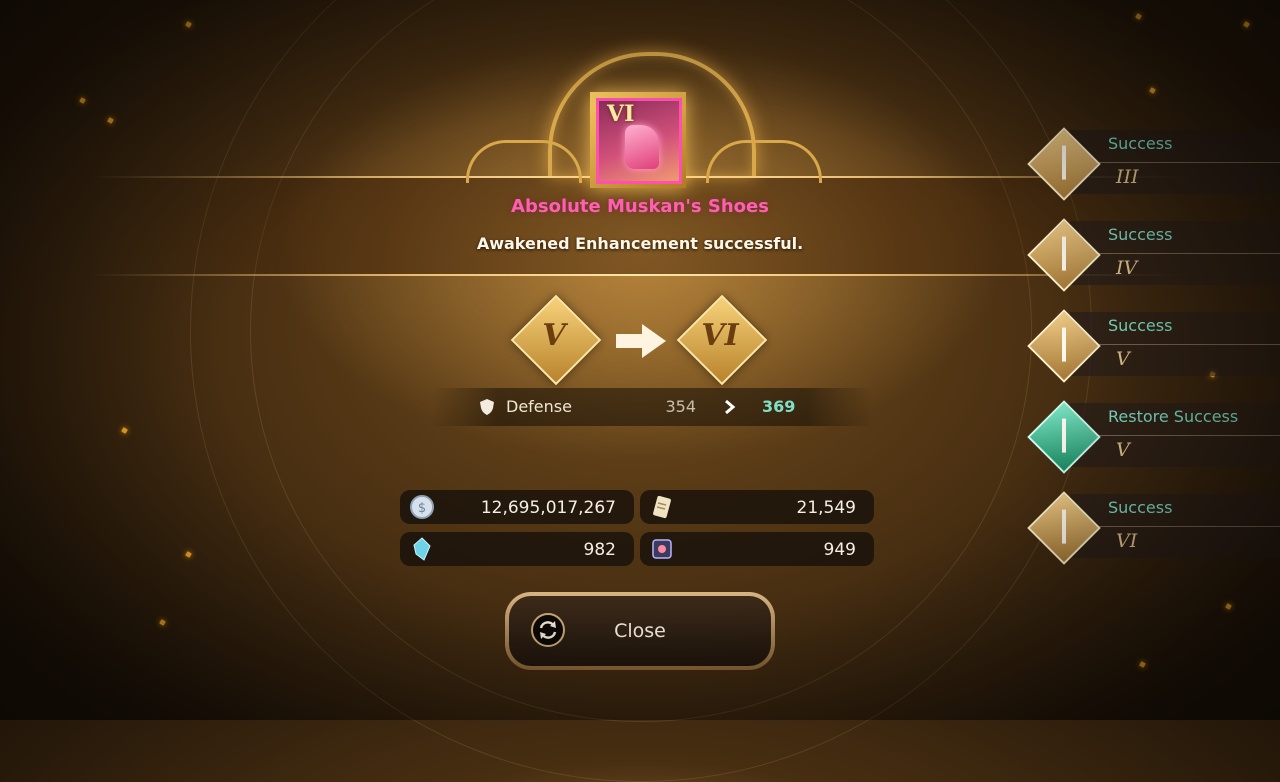 The width and height of the screenshot is (1280, 782). Describe the element at coordinates (539, 406) in the screenshot. I see `stat-label: Defense` at that location.